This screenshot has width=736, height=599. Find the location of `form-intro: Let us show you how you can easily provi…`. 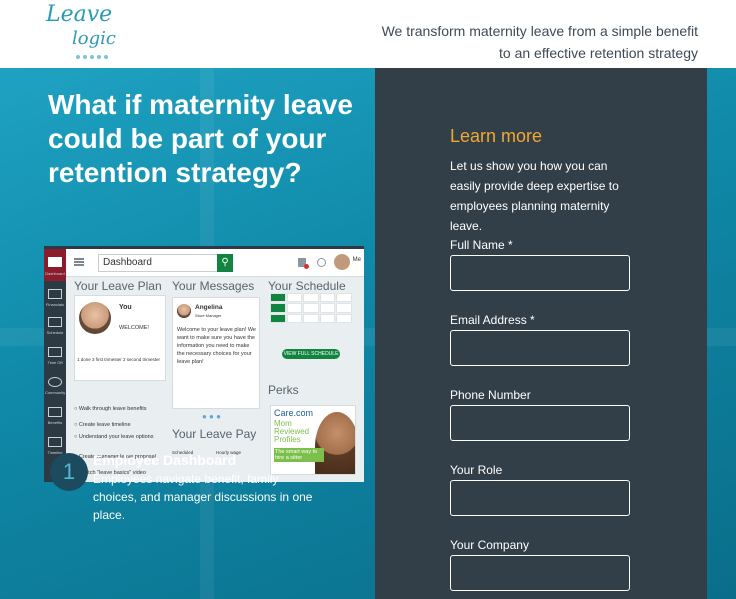

form-intro: Let us show you how you can easily provi… is located at coordinates (534, 196).